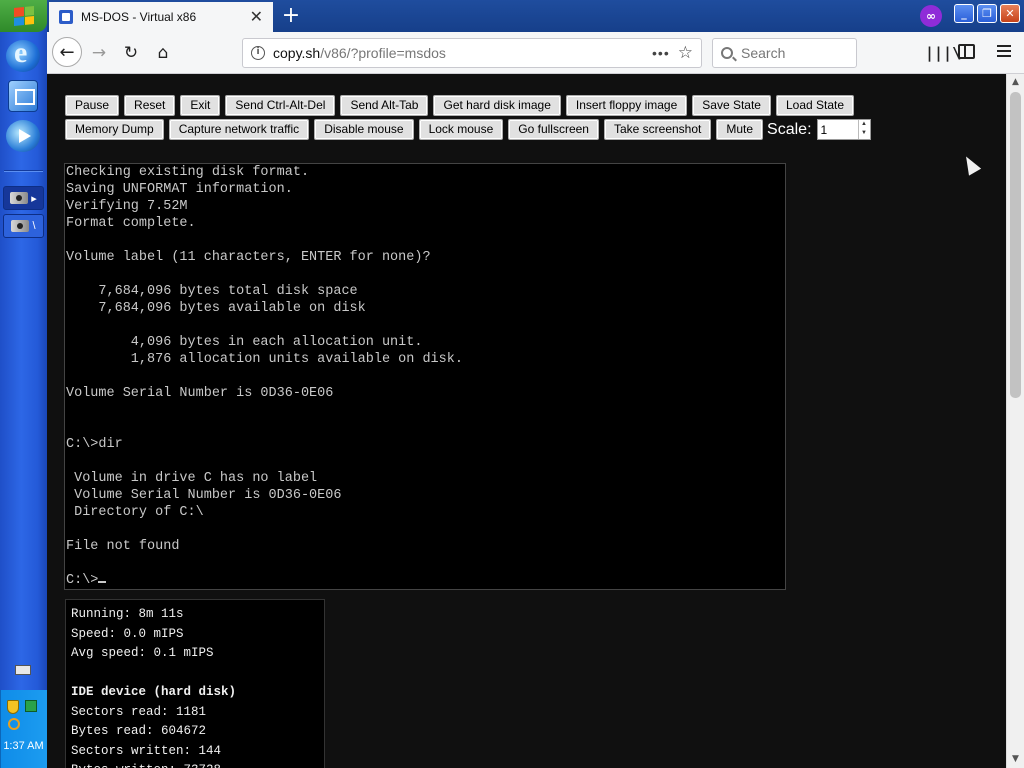 This screenshot has width=1024, height=768. Describe the element at coordinates (789, 129) in the screenshot. I see `scale-label: Scale:` at that location.